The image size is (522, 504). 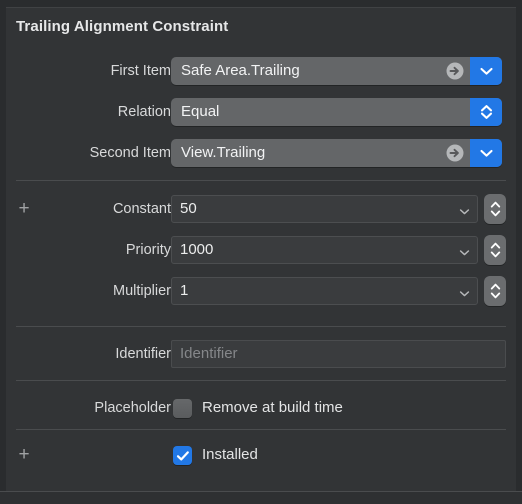 I want to click on window-top-strip, so click(x=261, y=3).